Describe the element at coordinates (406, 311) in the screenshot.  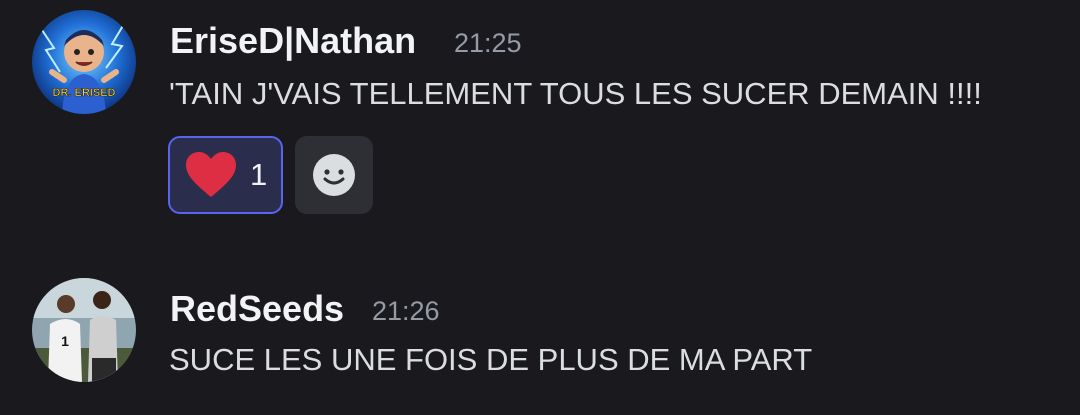
I see `timestamp: 21:26` at that location.